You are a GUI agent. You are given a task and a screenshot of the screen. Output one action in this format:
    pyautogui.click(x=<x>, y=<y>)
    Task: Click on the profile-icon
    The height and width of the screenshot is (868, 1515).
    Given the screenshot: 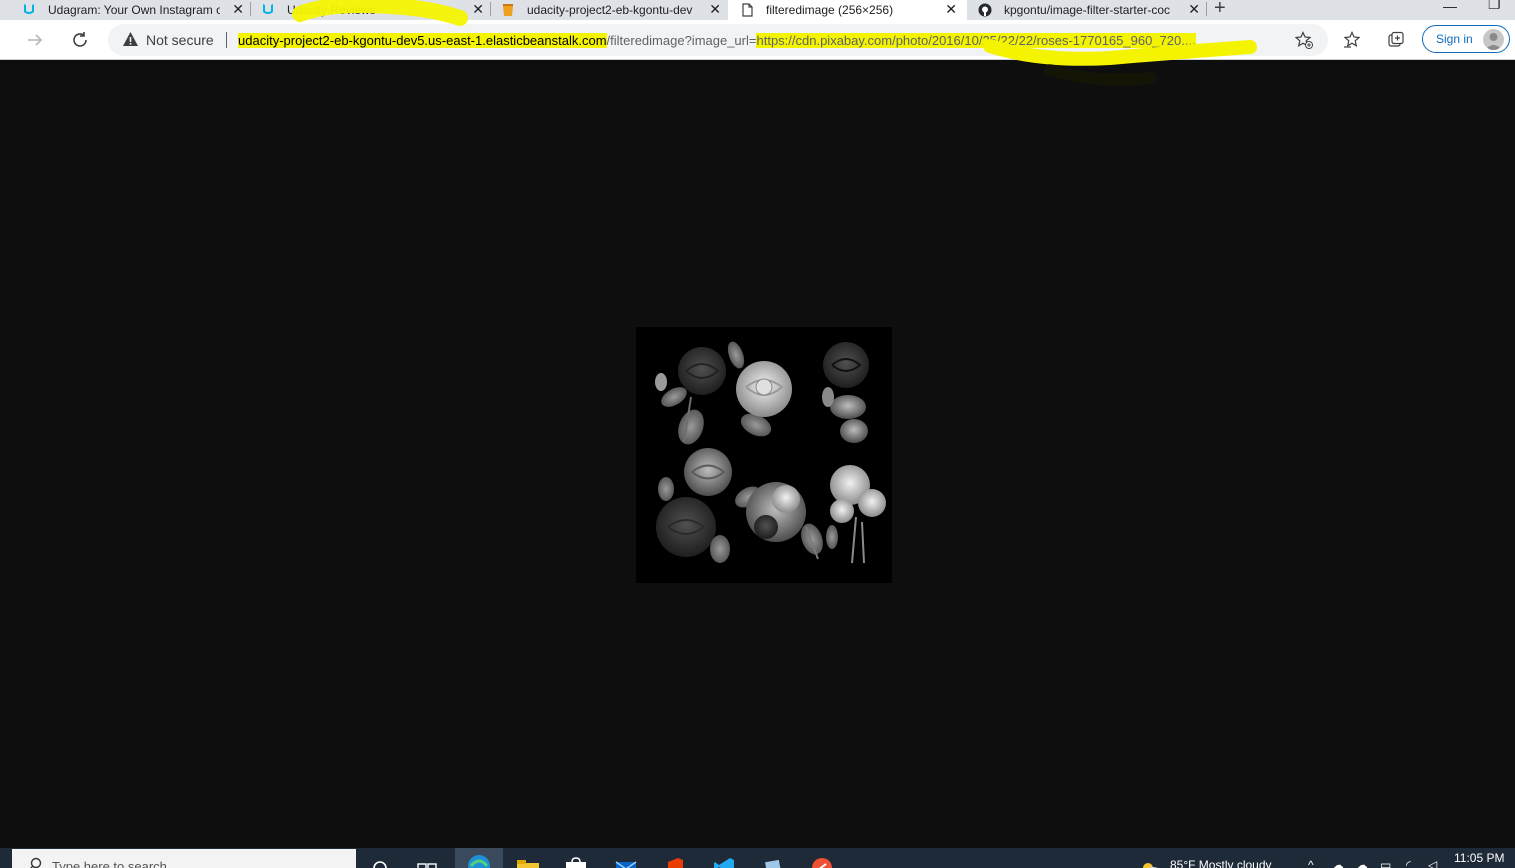 What is the action you would take?
    pyautogui.click(x=1493, y=41)
    